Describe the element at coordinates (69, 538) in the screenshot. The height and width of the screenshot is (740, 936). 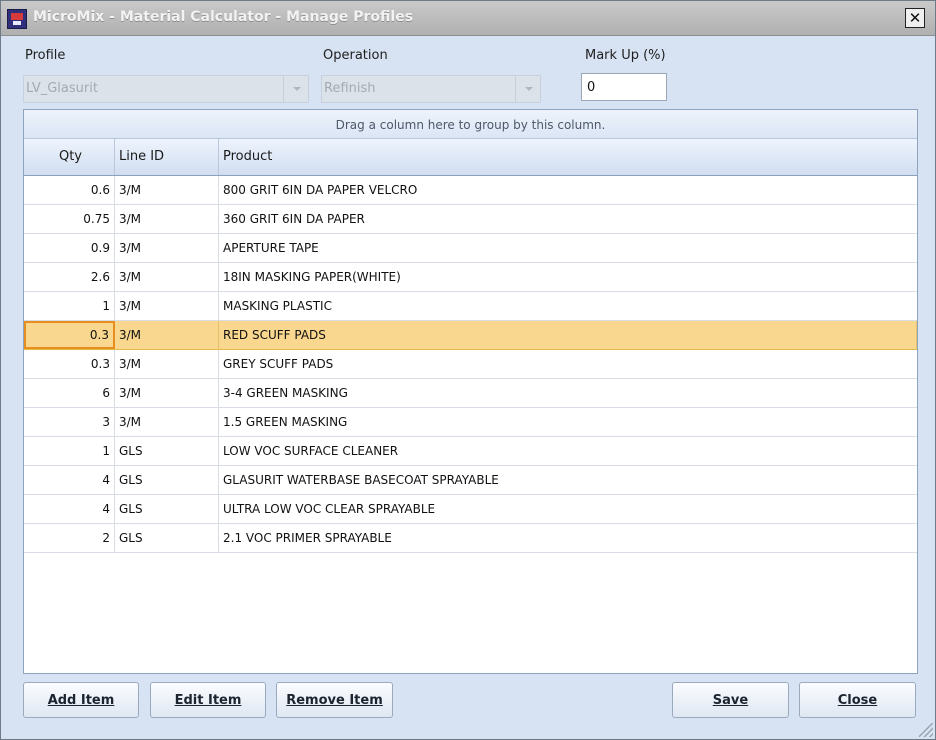
I see `qty-cell: 2` at that location.